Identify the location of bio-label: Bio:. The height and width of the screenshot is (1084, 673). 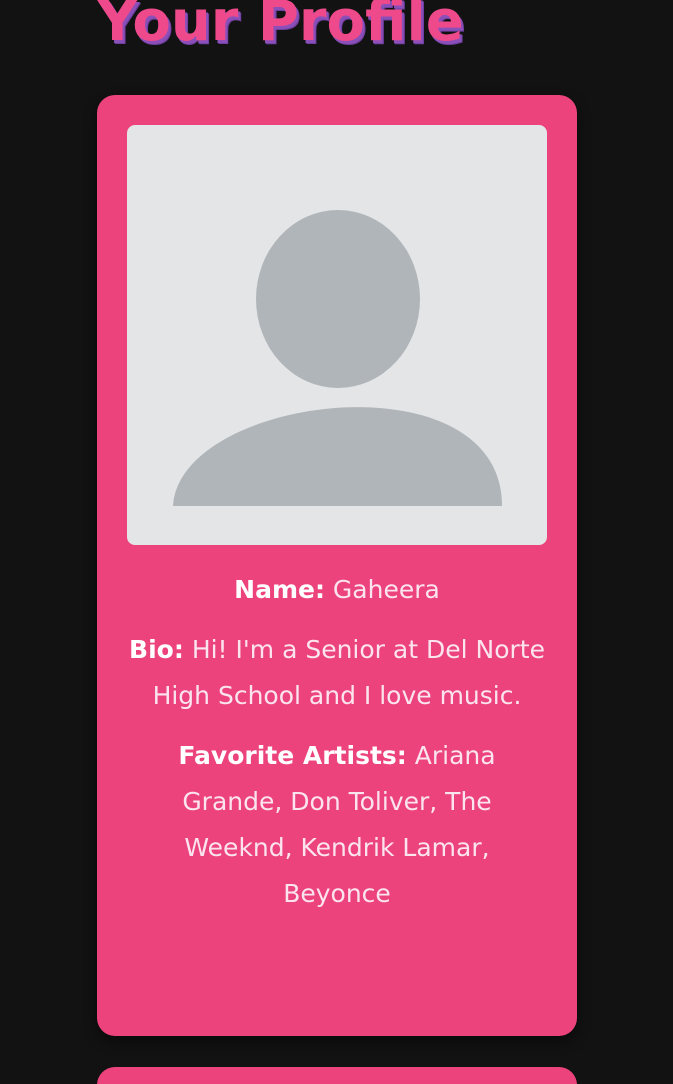
(156, 649).